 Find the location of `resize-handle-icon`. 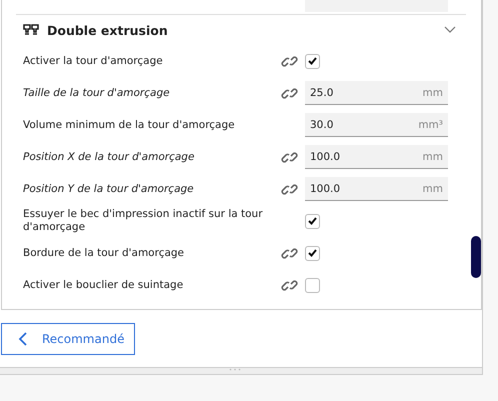

resize-handle-icon is located at coordinates (235, 369).